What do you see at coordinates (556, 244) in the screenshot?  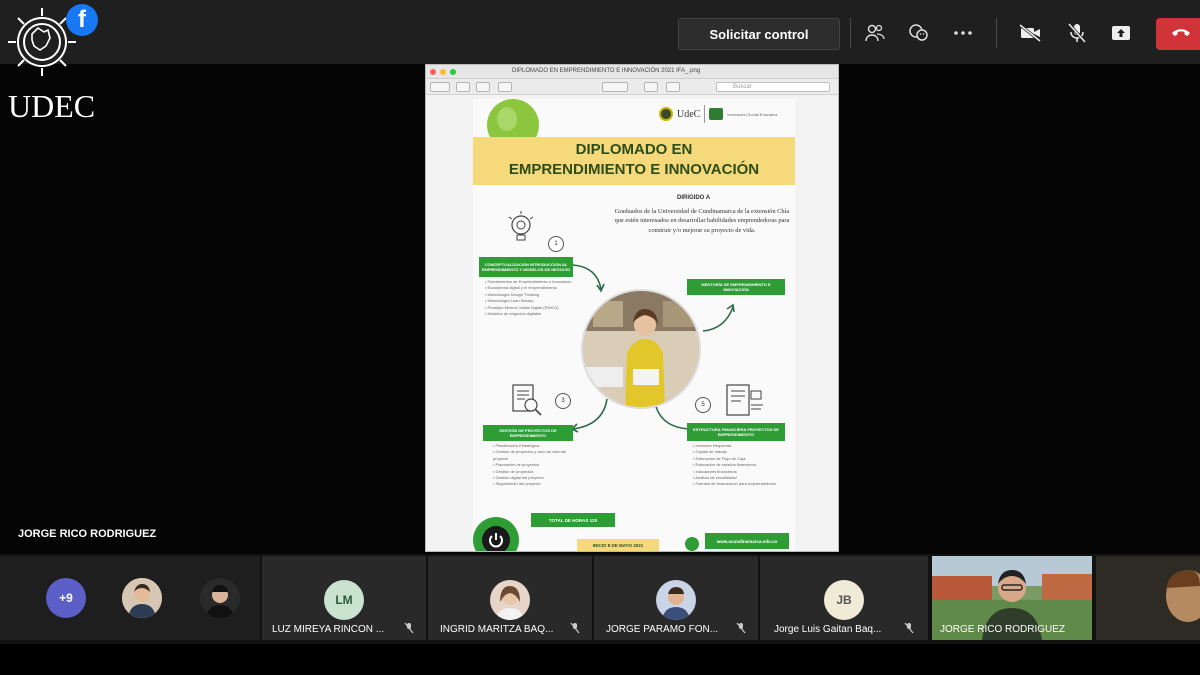 I see `module-number-1: 1` at bounding box center [556, 244].